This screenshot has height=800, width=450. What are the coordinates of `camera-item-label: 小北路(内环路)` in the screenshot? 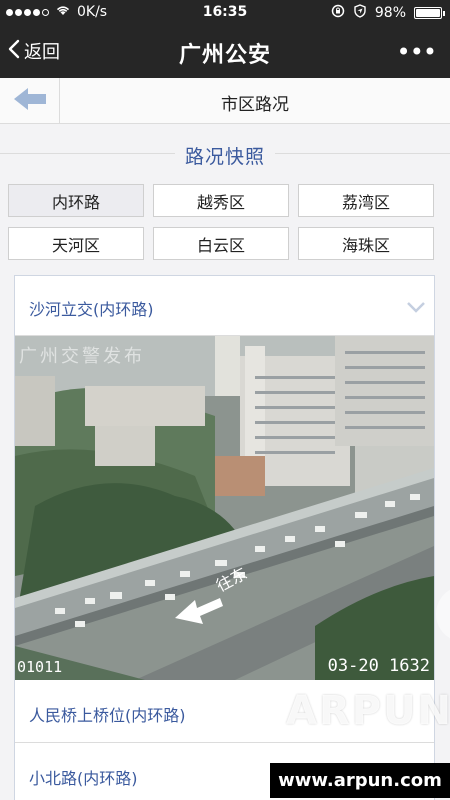 It's located at (83, 778).